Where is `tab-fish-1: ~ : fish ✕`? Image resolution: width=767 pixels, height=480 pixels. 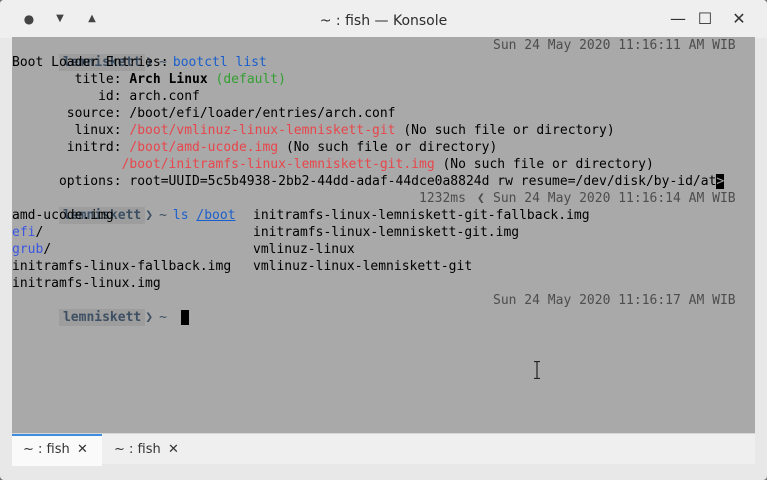
tab-fish-1: ~ : fish ✕ is located at coordinates (57, 450).